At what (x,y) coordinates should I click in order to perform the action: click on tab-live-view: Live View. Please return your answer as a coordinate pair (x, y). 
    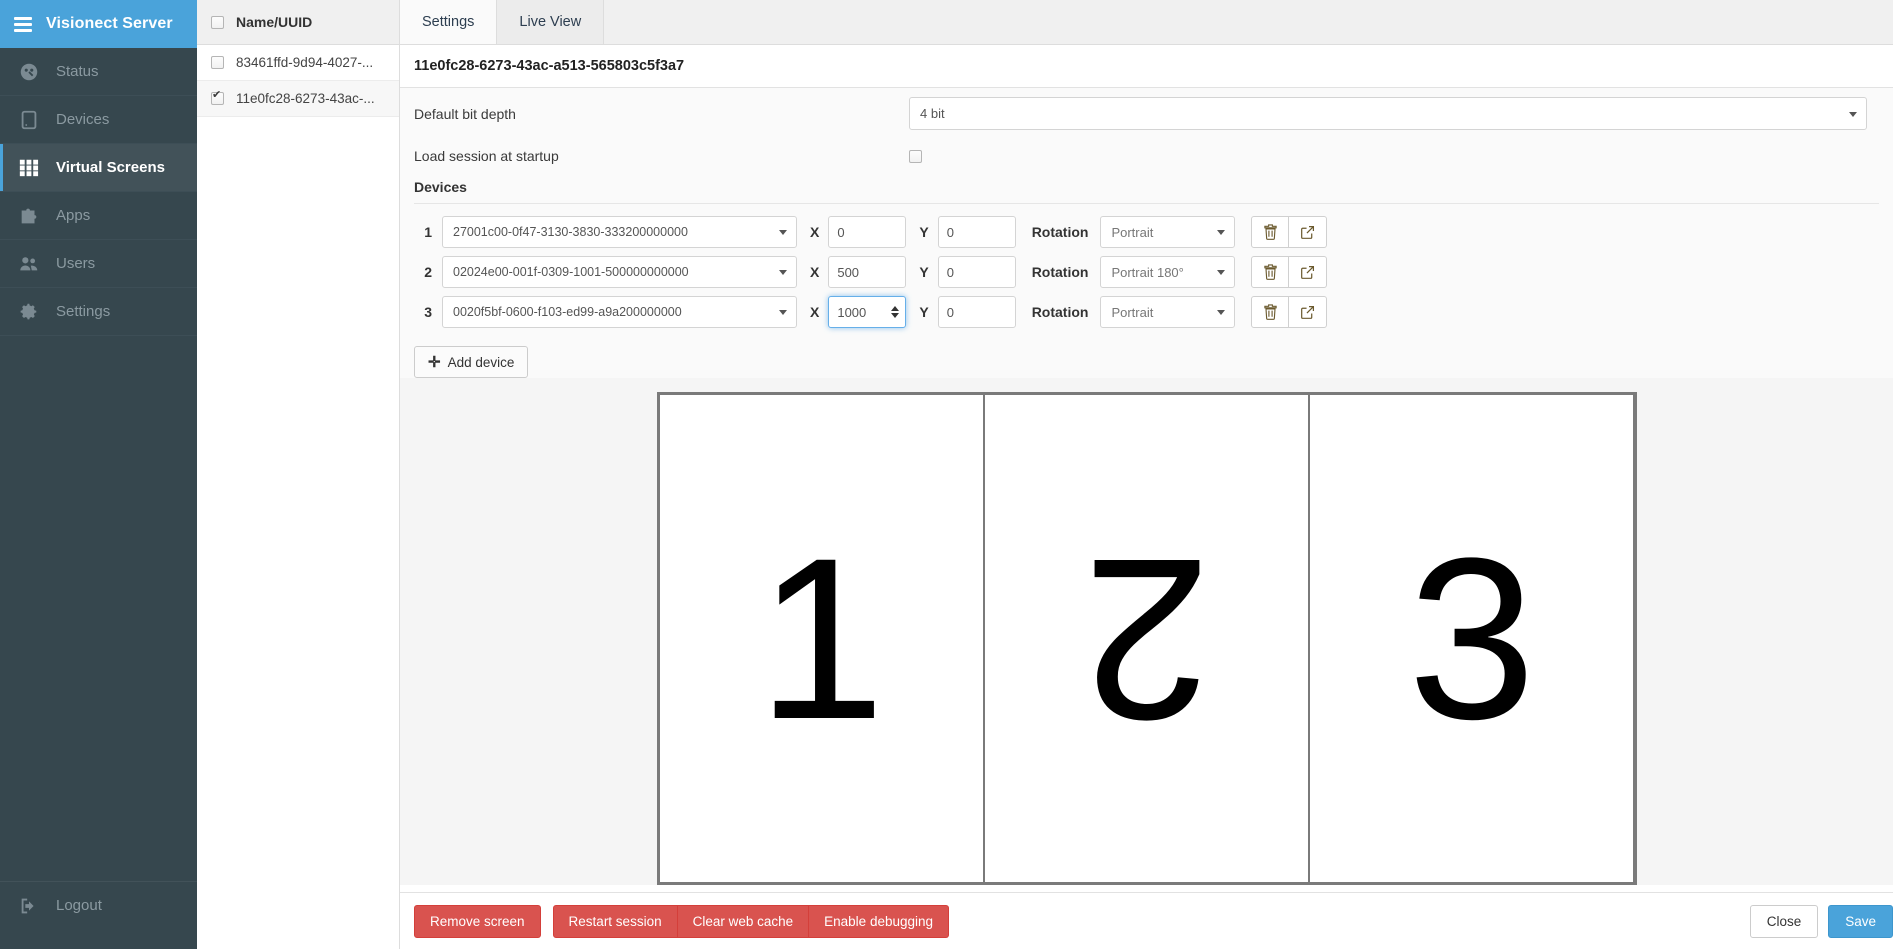
    Looking at the image, I should click on (551, 22).